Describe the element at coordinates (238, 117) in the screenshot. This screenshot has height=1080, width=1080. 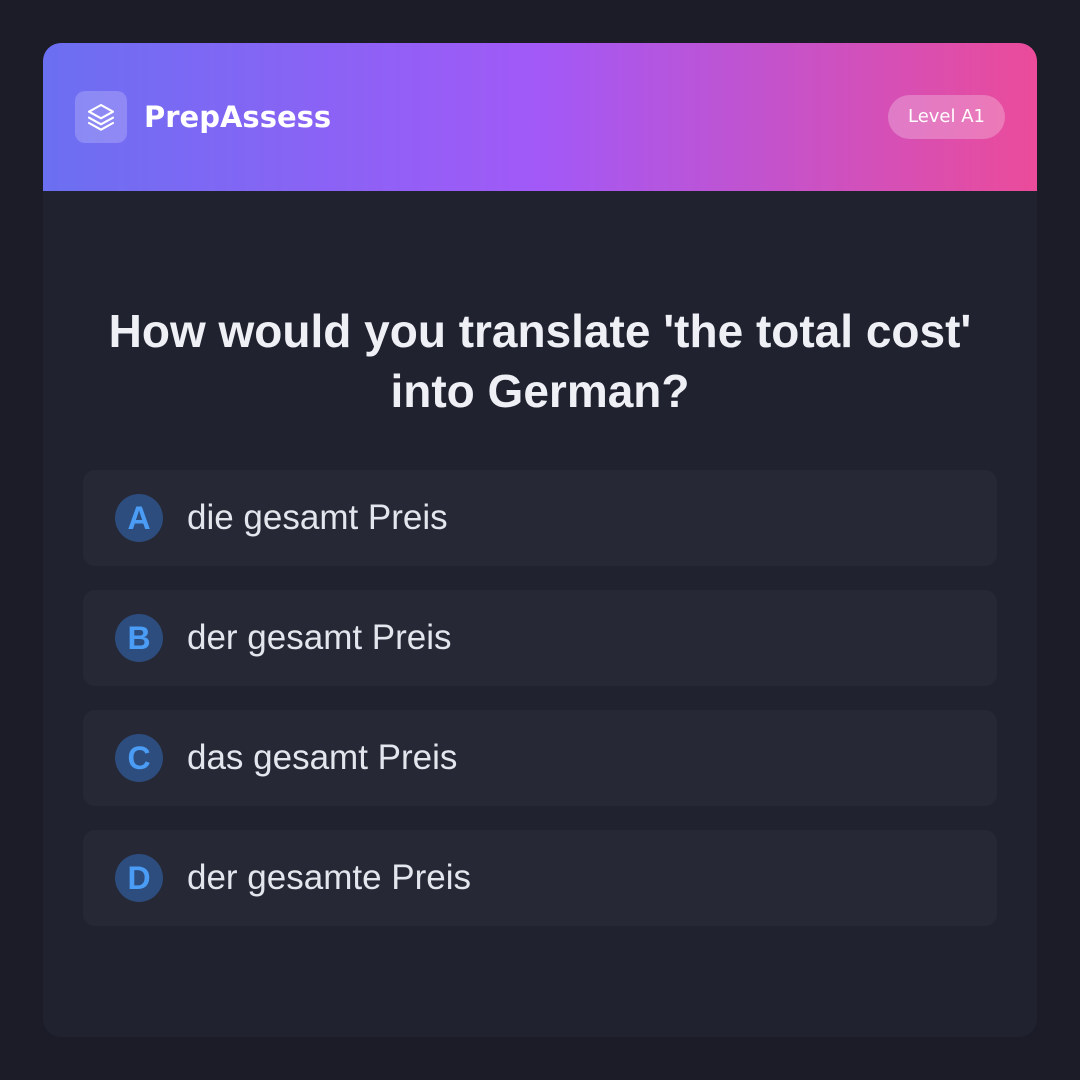
I see `brand-name: PrepAssess` at that location.